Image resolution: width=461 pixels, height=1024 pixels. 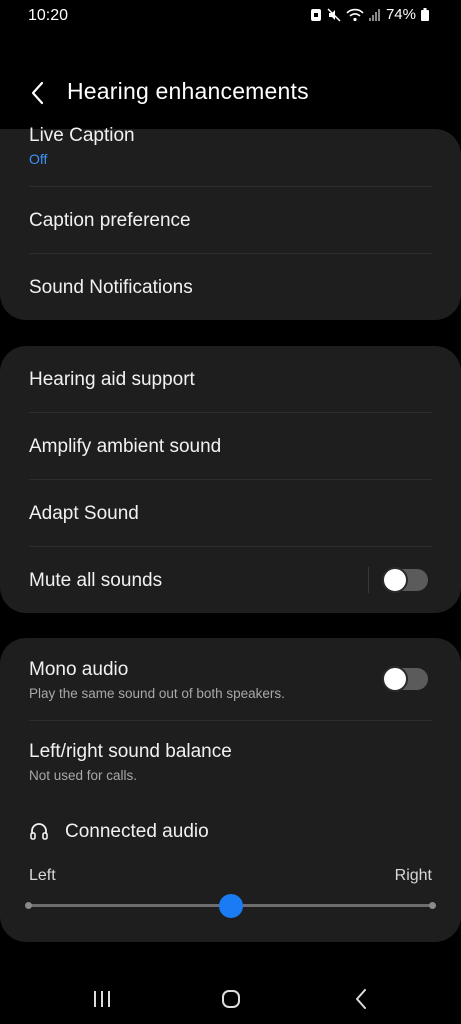 I want to click on recents-button, so click(x=102, y=999).